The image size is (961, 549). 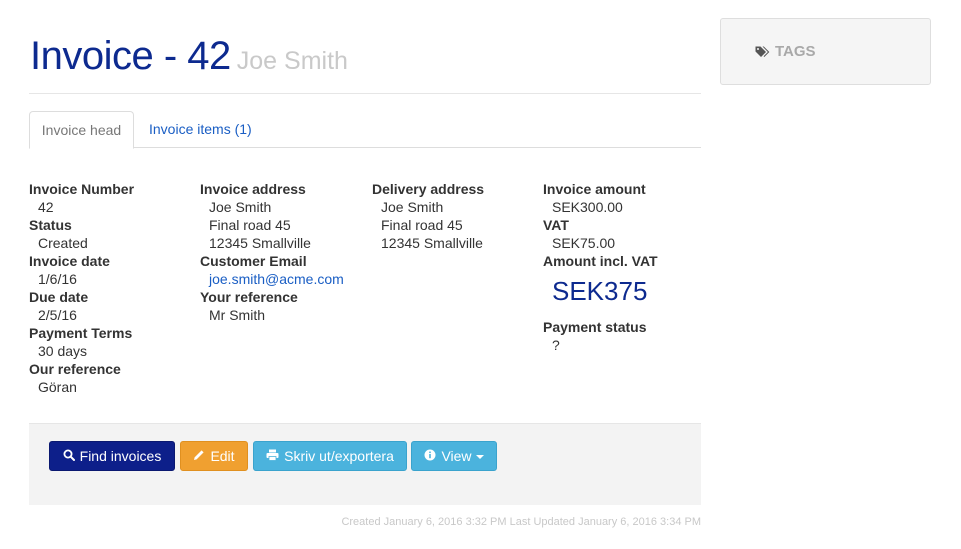 I want to click on tags-label: TAGS, so click(x=795, y=51).